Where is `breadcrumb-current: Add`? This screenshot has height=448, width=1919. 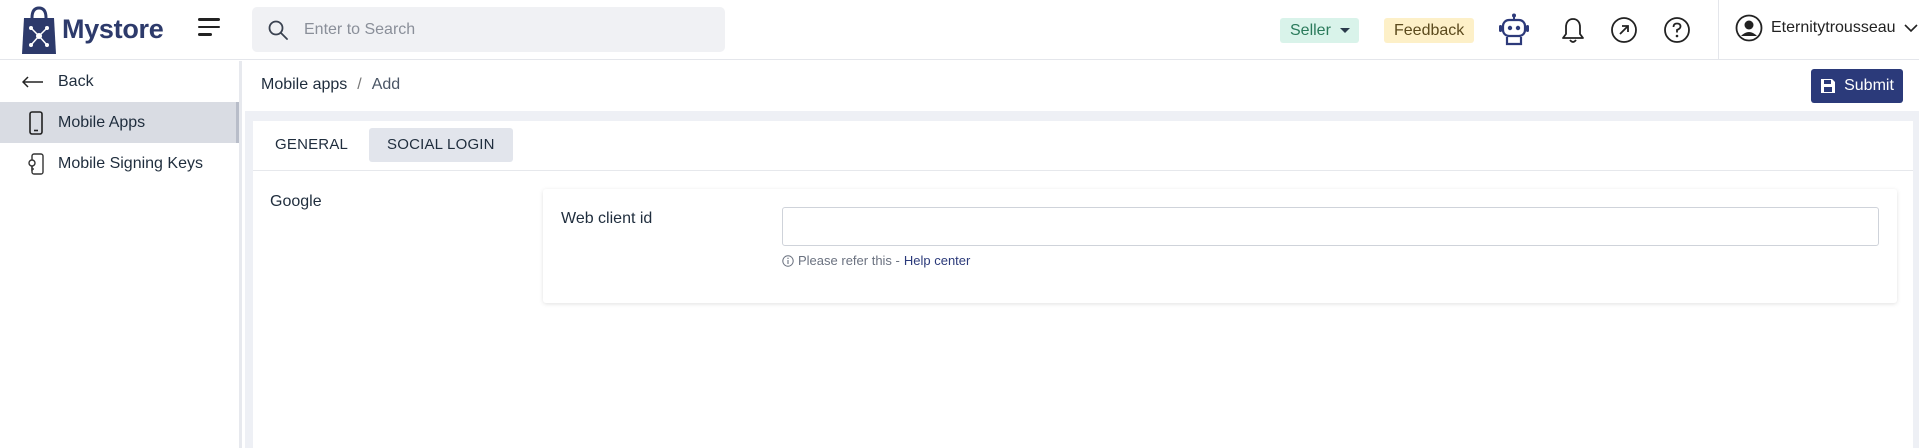
breadcrumb-current: Add is located at coordinates (386, 84).